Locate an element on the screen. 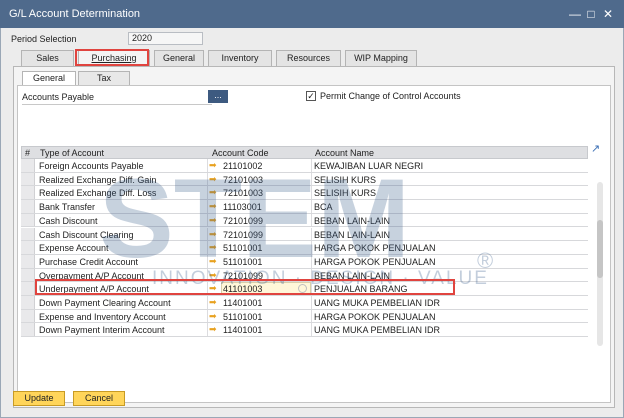 Image resolution: width=624 pixels, height=418 pixels. tab-general: General is located at coordinates (179, 58).